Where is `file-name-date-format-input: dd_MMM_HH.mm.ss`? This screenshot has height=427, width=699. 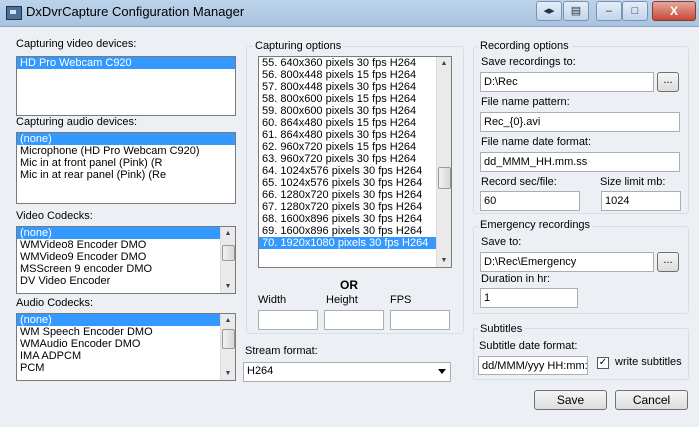 file-name-date-format-input: dd_MMM_HH.mm.ss is located at coordinates (580, 162).